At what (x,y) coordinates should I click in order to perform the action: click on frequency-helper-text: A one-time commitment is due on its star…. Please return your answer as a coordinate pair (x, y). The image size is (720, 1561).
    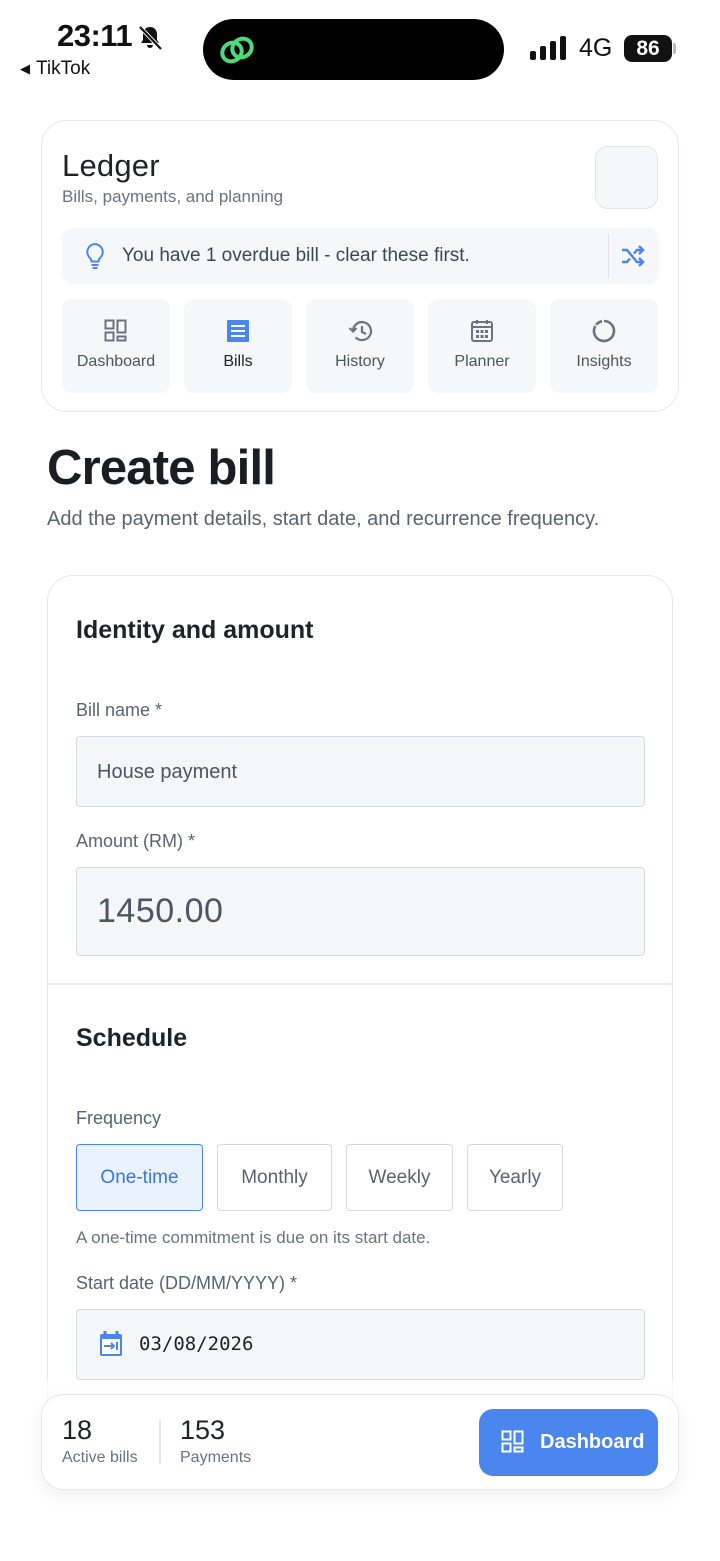
    Looking at the image, I should click on (253, 1237).